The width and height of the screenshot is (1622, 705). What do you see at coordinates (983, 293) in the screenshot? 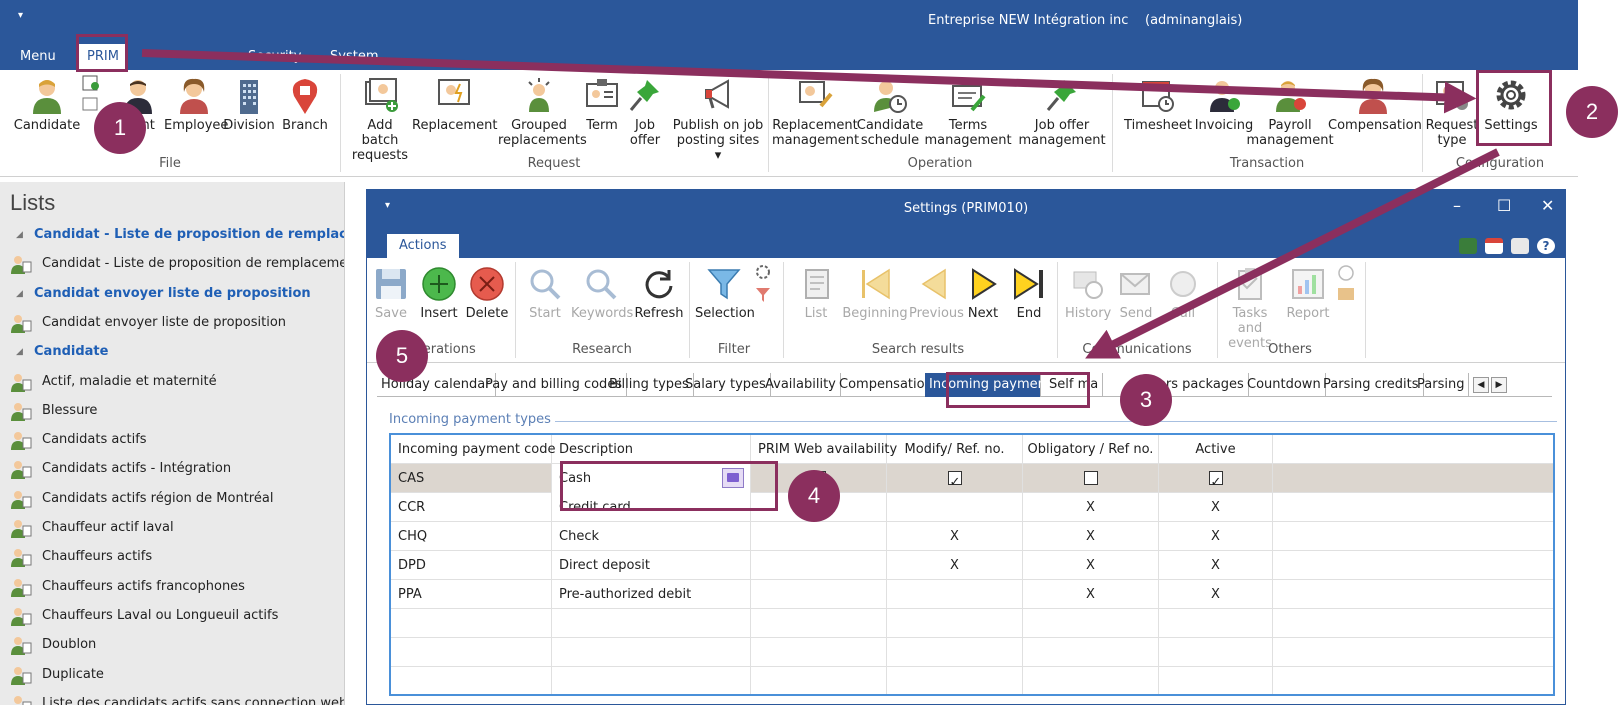
I see `next-button: Next` at bounding box center [983, 293].